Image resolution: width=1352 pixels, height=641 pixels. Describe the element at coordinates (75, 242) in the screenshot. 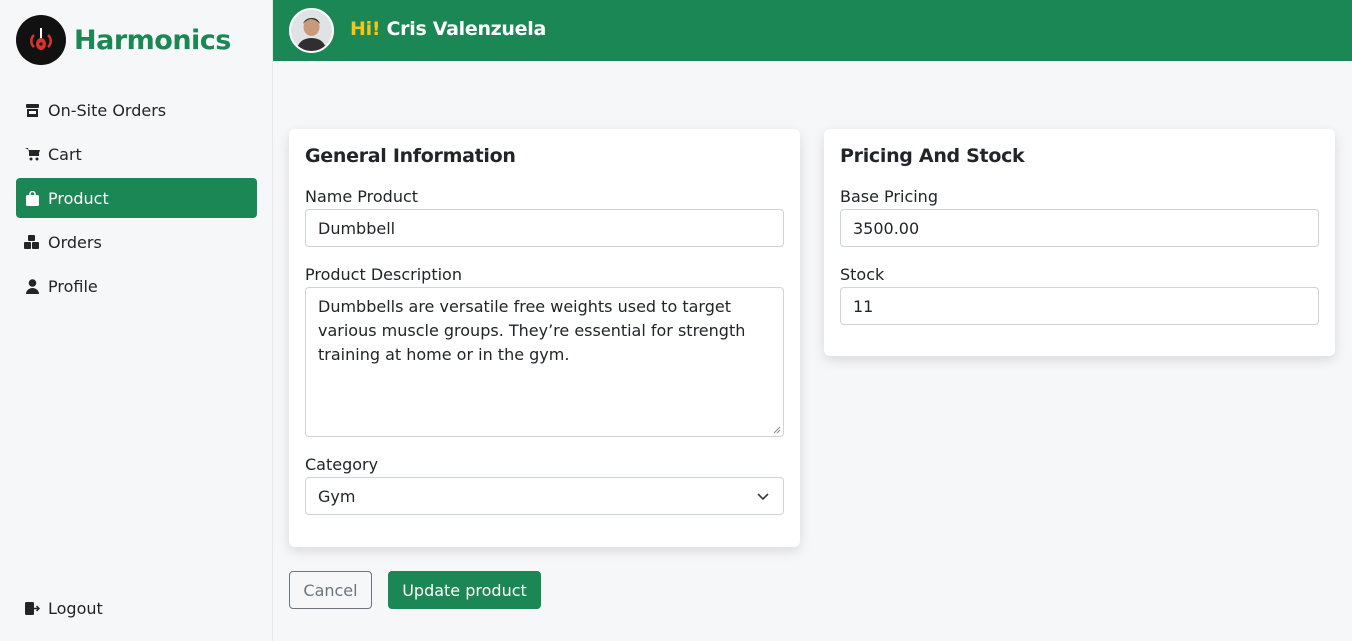

I see `sidebar-item-label: Orders` at that location.